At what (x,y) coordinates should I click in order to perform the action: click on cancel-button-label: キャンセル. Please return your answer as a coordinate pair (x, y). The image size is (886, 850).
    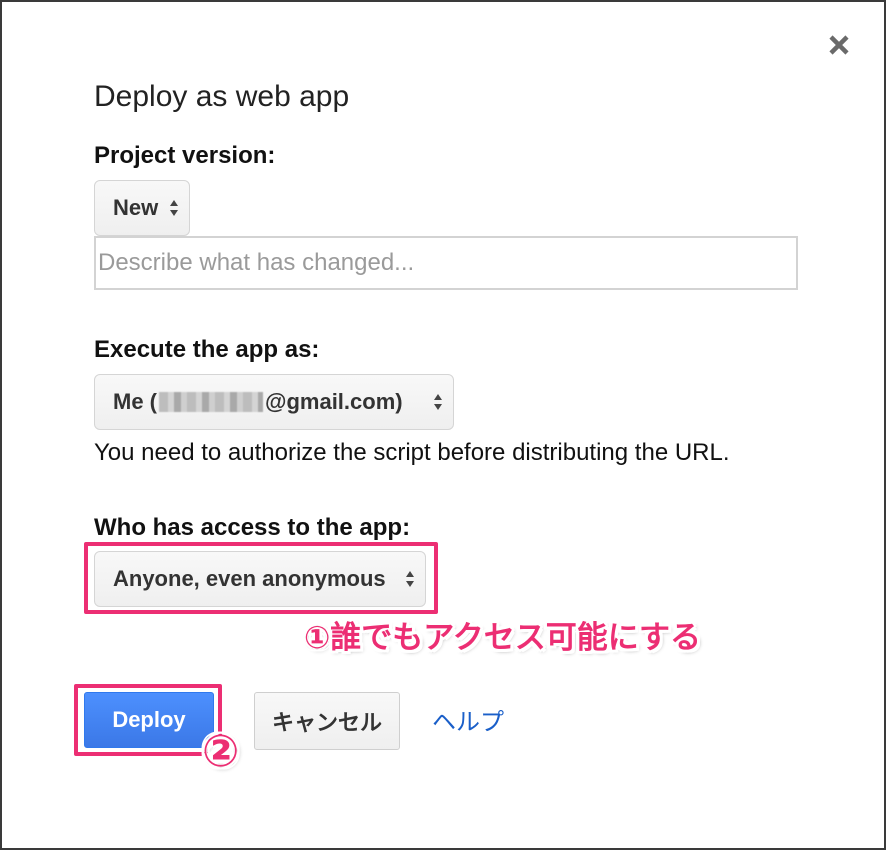
    Looking at the image, I should click on (326, 723).